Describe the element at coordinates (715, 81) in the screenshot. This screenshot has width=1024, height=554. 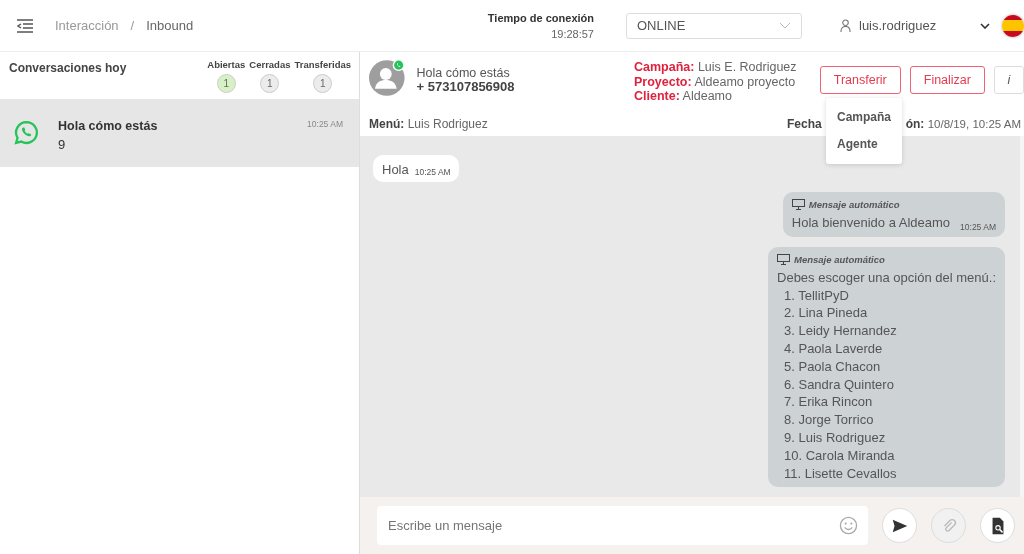
I see `detail-line: Proyecto: Aldeamo proyecto` at that location.